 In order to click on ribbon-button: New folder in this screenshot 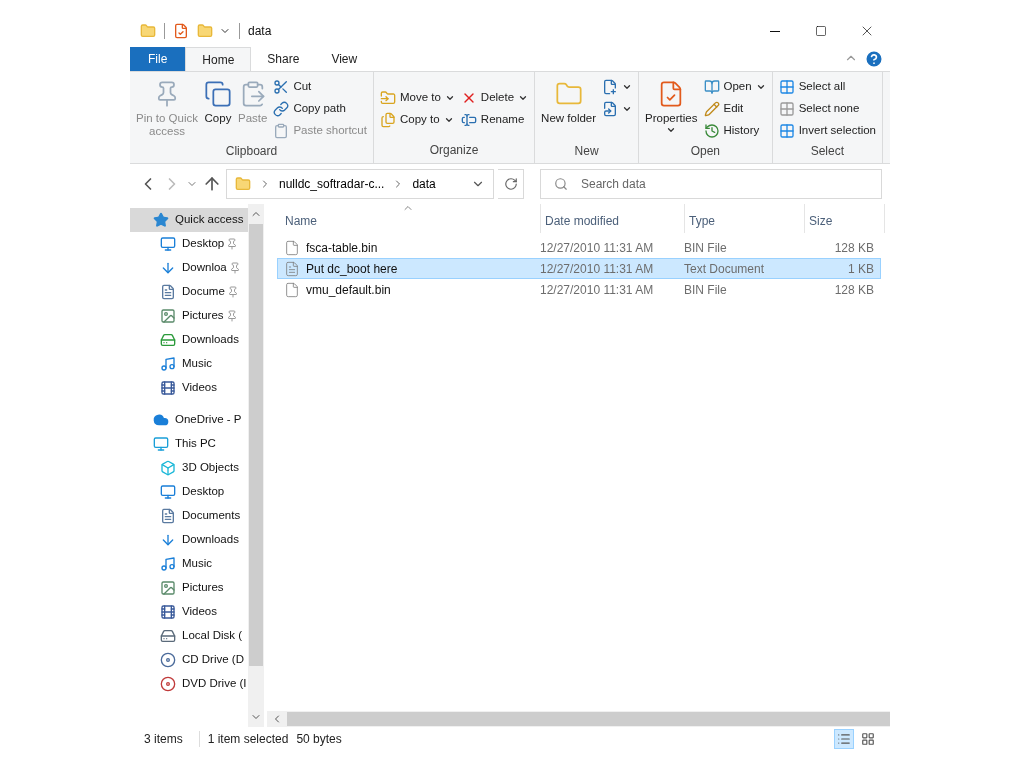, I will do `click(569, 109)`.